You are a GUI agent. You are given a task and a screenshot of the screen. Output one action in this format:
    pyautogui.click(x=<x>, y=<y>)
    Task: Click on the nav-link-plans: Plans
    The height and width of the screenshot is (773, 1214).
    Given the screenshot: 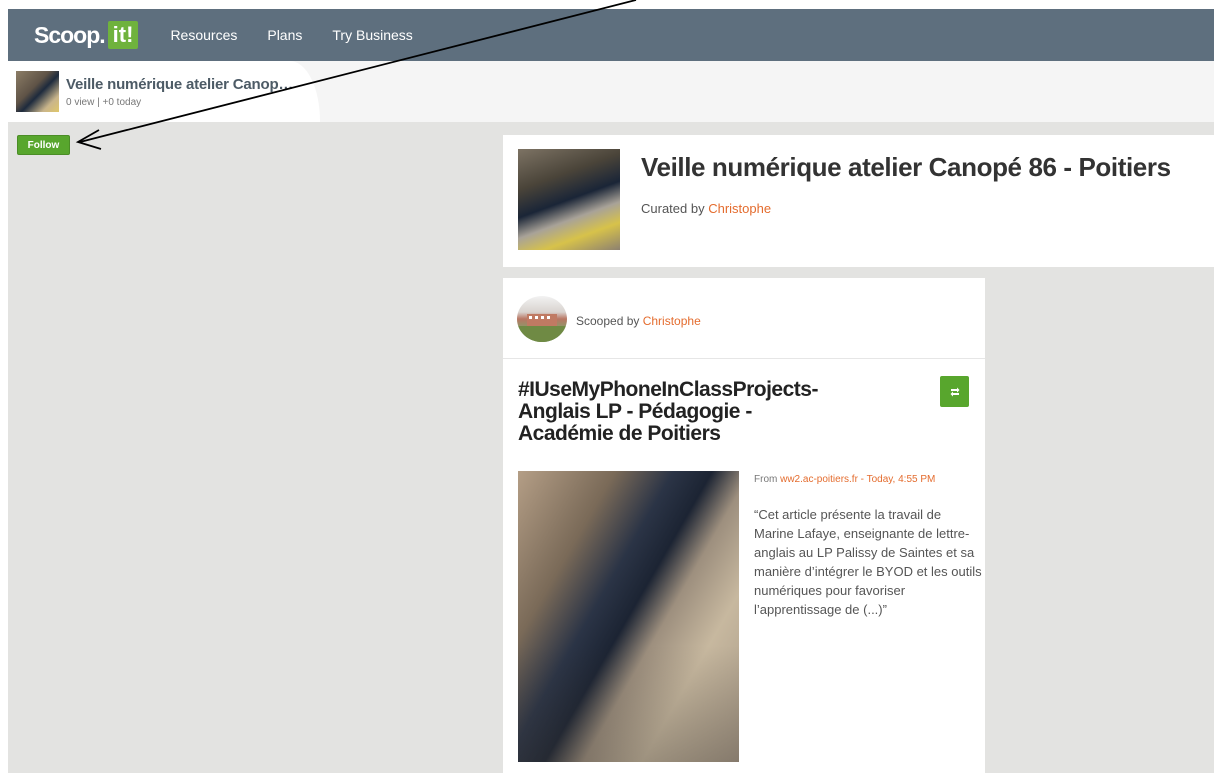 What is the action you would take?
    pyautogui.click(x=284, y=35)
    